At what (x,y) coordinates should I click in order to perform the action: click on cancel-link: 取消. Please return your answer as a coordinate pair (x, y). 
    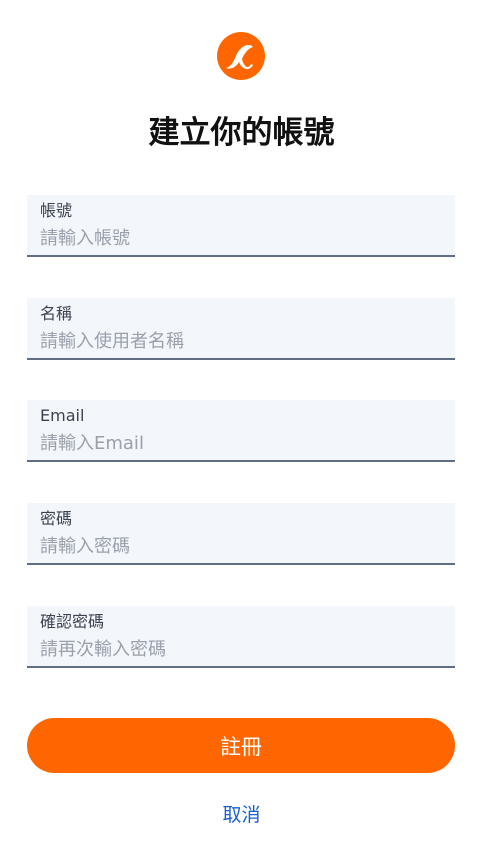
    Looking at the image, I should click on (241, 815).